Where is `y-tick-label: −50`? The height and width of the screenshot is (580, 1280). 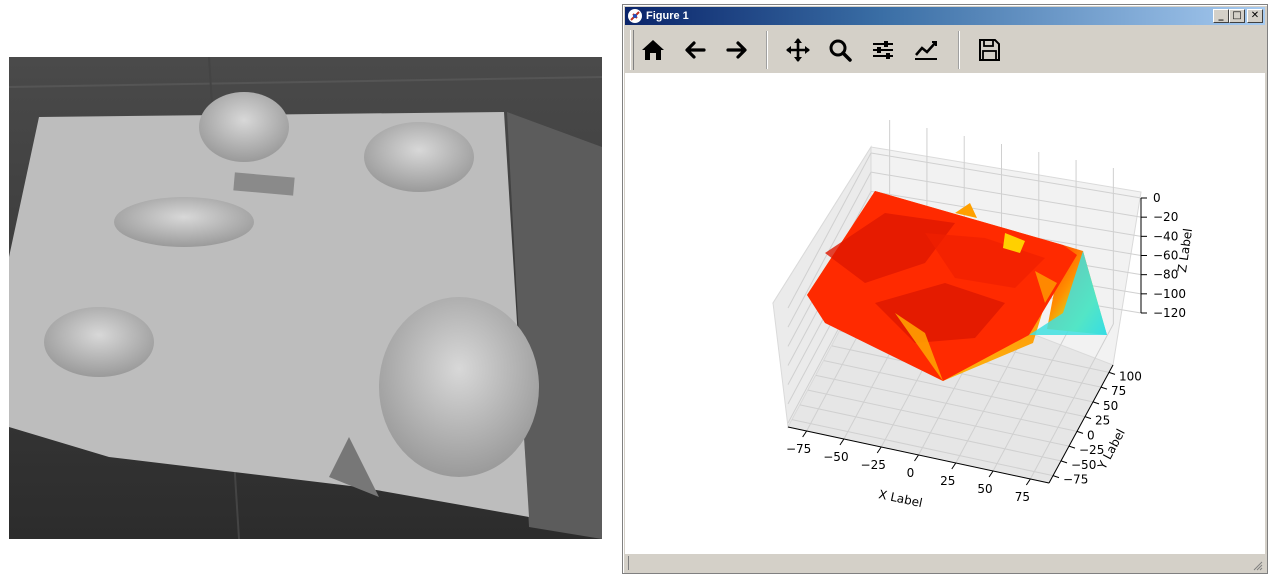 y-tick-label: −50 is located at coordinates (1083, 465).